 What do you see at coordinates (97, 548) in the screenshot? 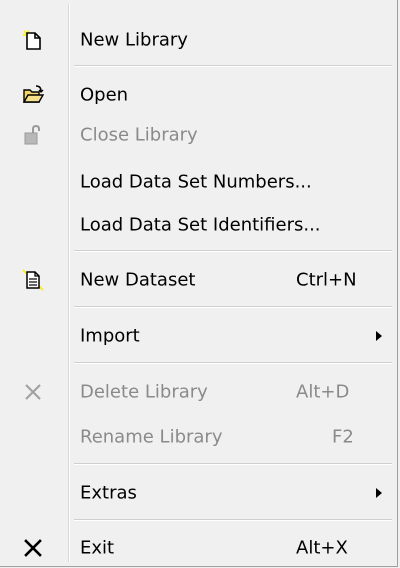
I see `menu-item-label: Exit` at bounding box center [97, 548].